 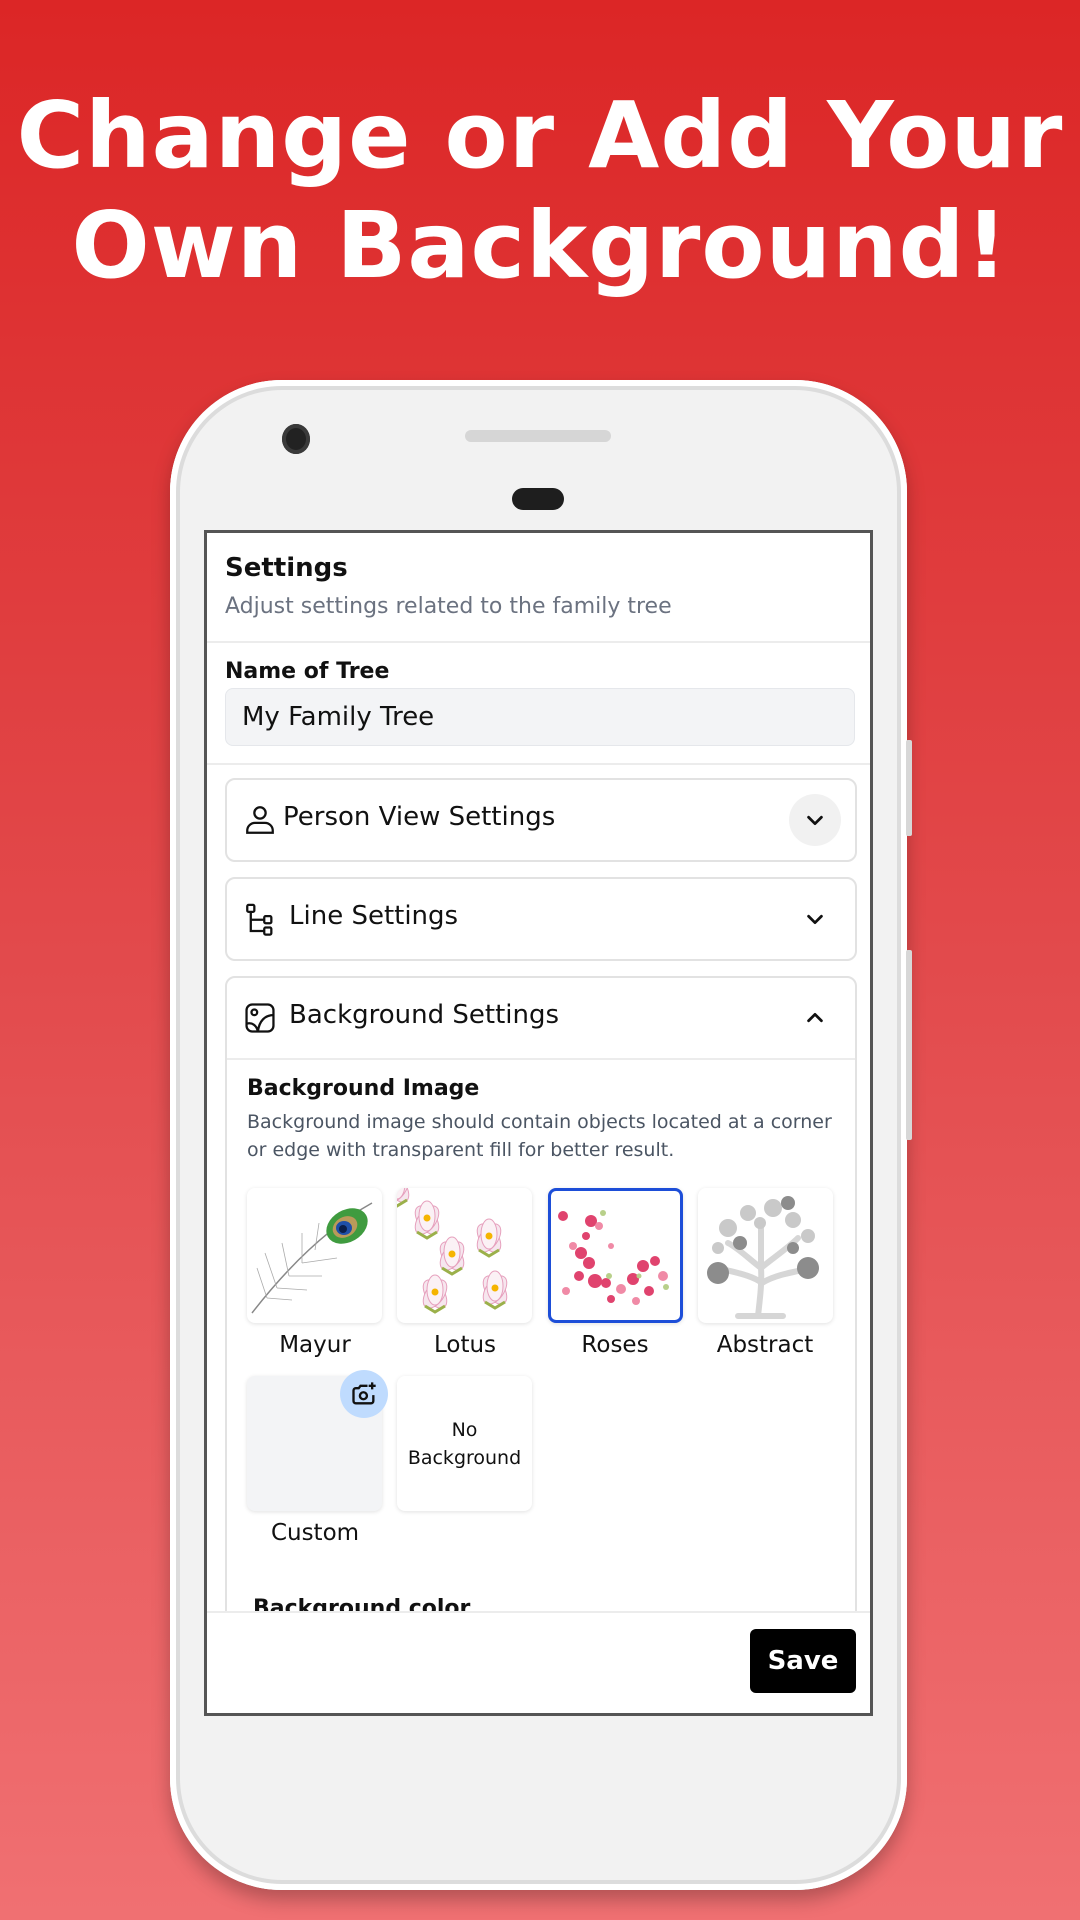 What do you see at coordinates (538, 436) in the screenshot?
I see `phone-speaker` at bounding box center [538, 436].